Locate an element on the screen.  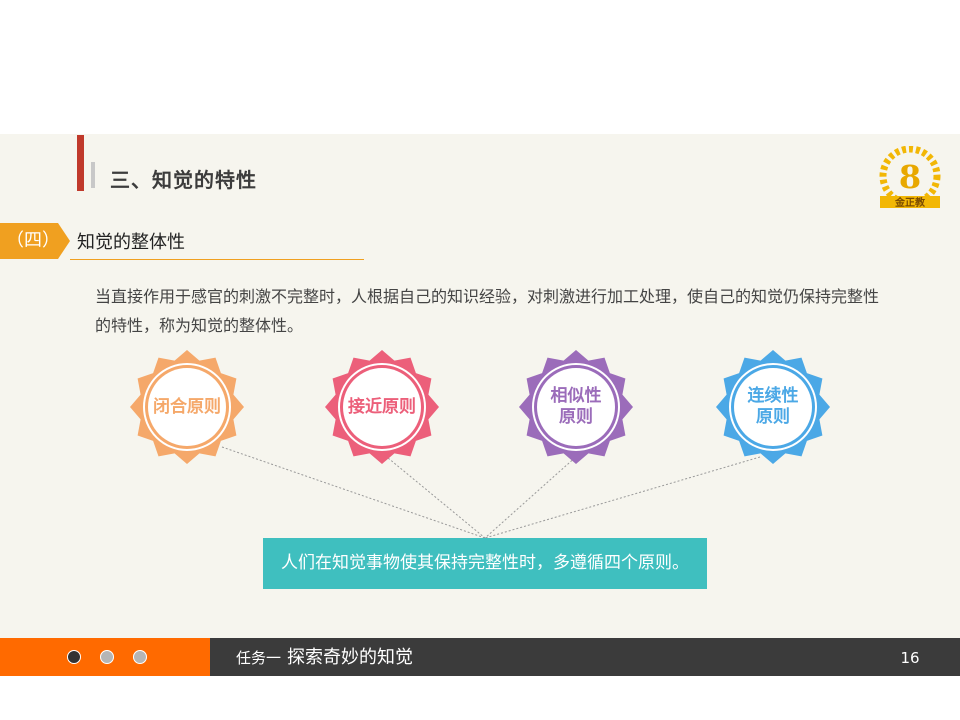
principle-similarity-badge: 相似性 原则 is located at coordinates (576, 407).